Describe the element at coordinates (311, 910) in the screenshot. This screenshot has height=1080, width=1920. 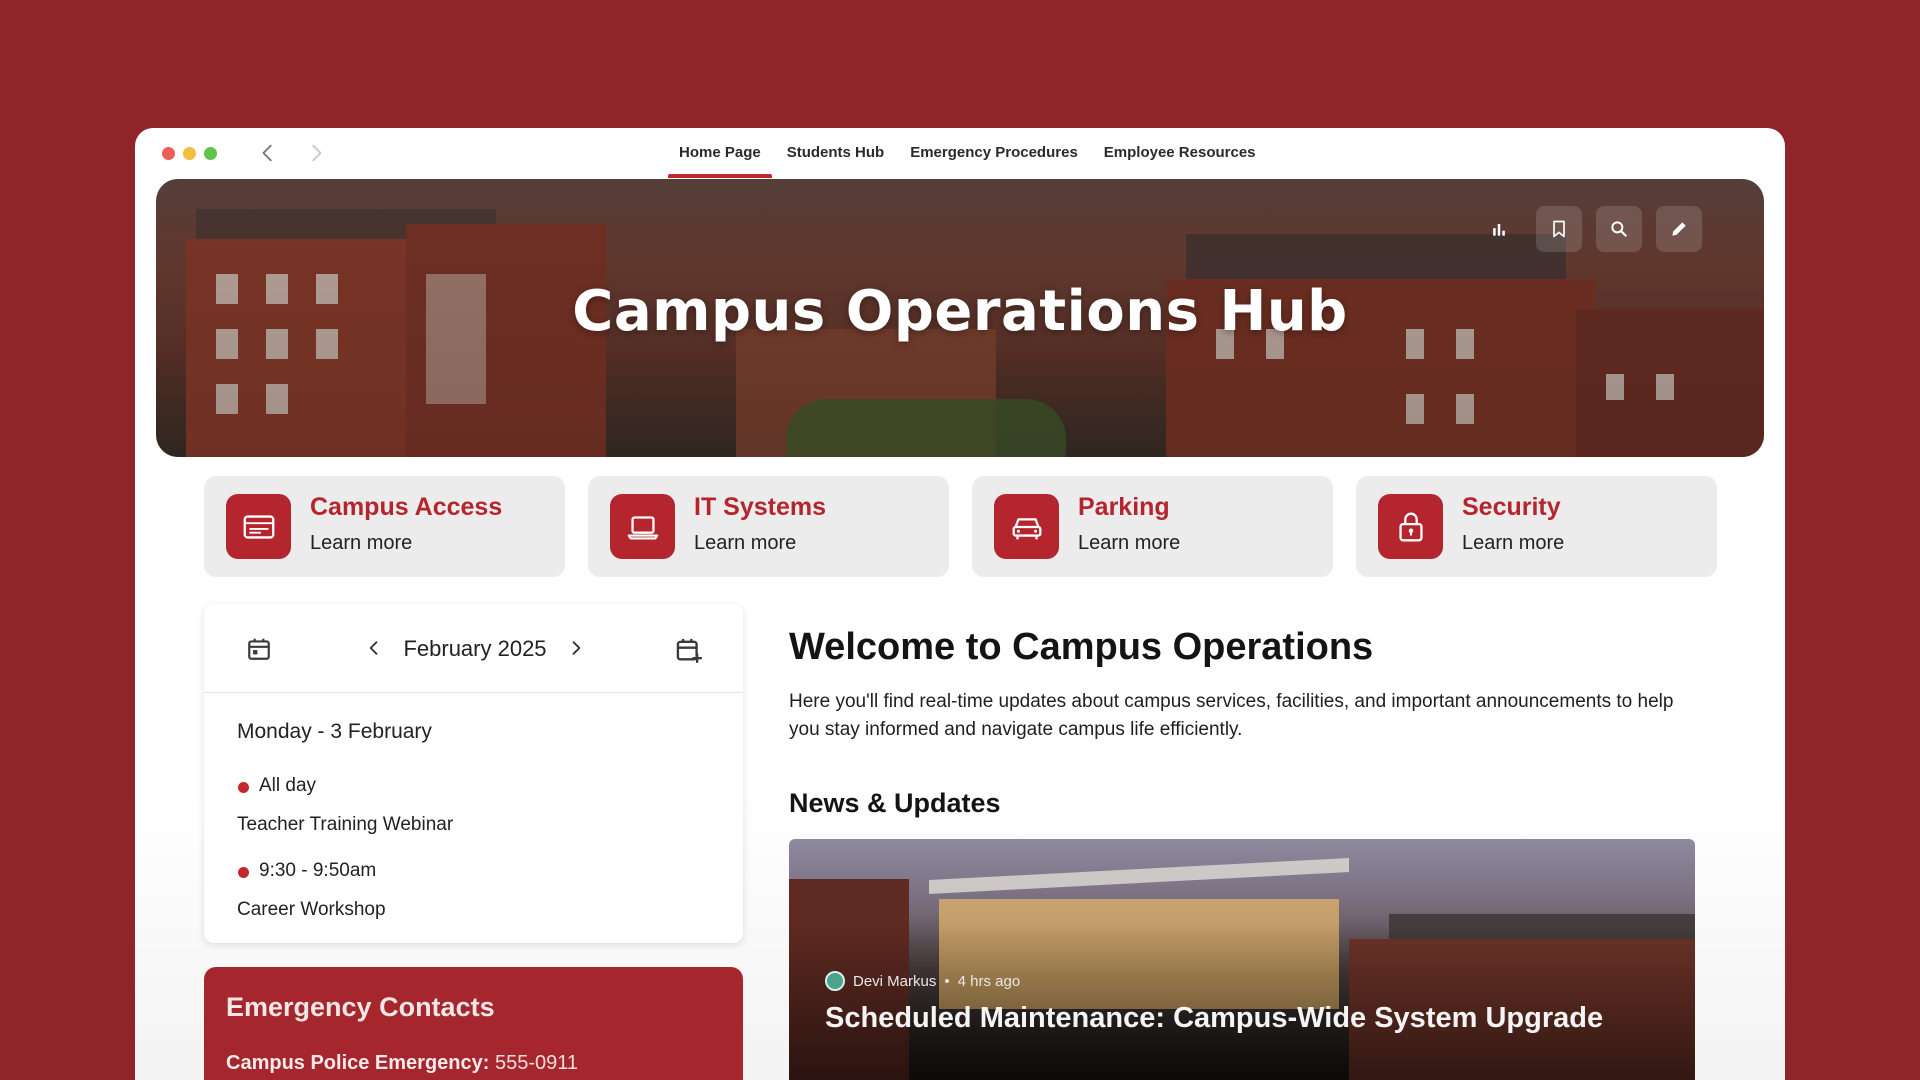
I see `event-name: Career Workshop` at that location.